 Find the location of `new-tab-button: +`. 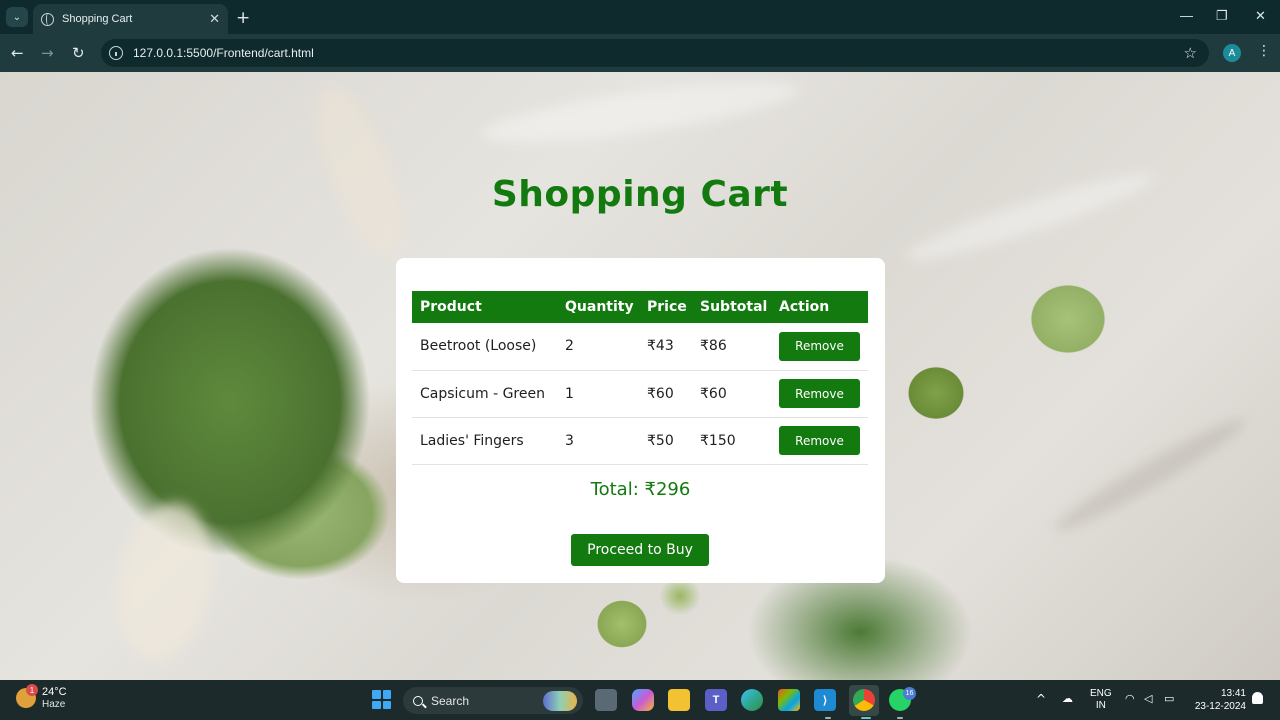

new-tab-button: + is located at coordinates (243, 18).